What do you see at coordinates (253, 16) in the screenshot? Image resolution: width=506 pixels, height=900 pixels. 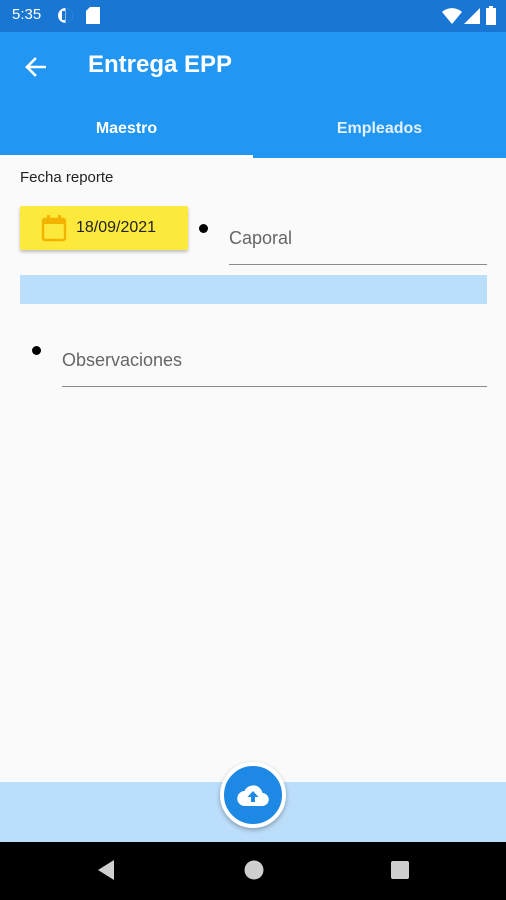 I see `status-bar: 5:35` at bounding box center [253, 16].